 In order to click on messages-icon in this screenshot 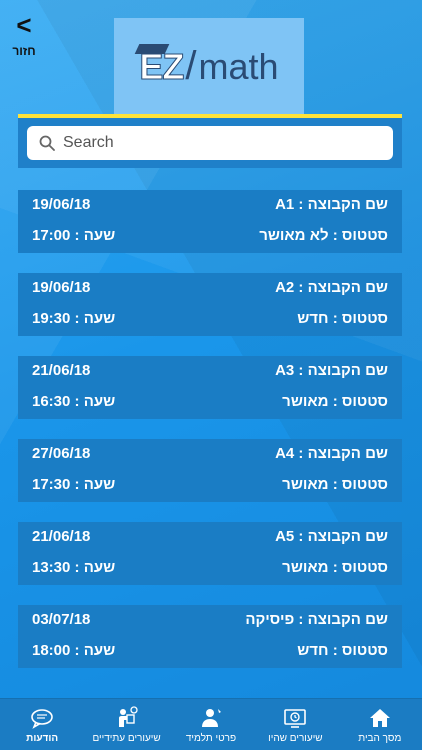, I will do `click(42, 719)`.